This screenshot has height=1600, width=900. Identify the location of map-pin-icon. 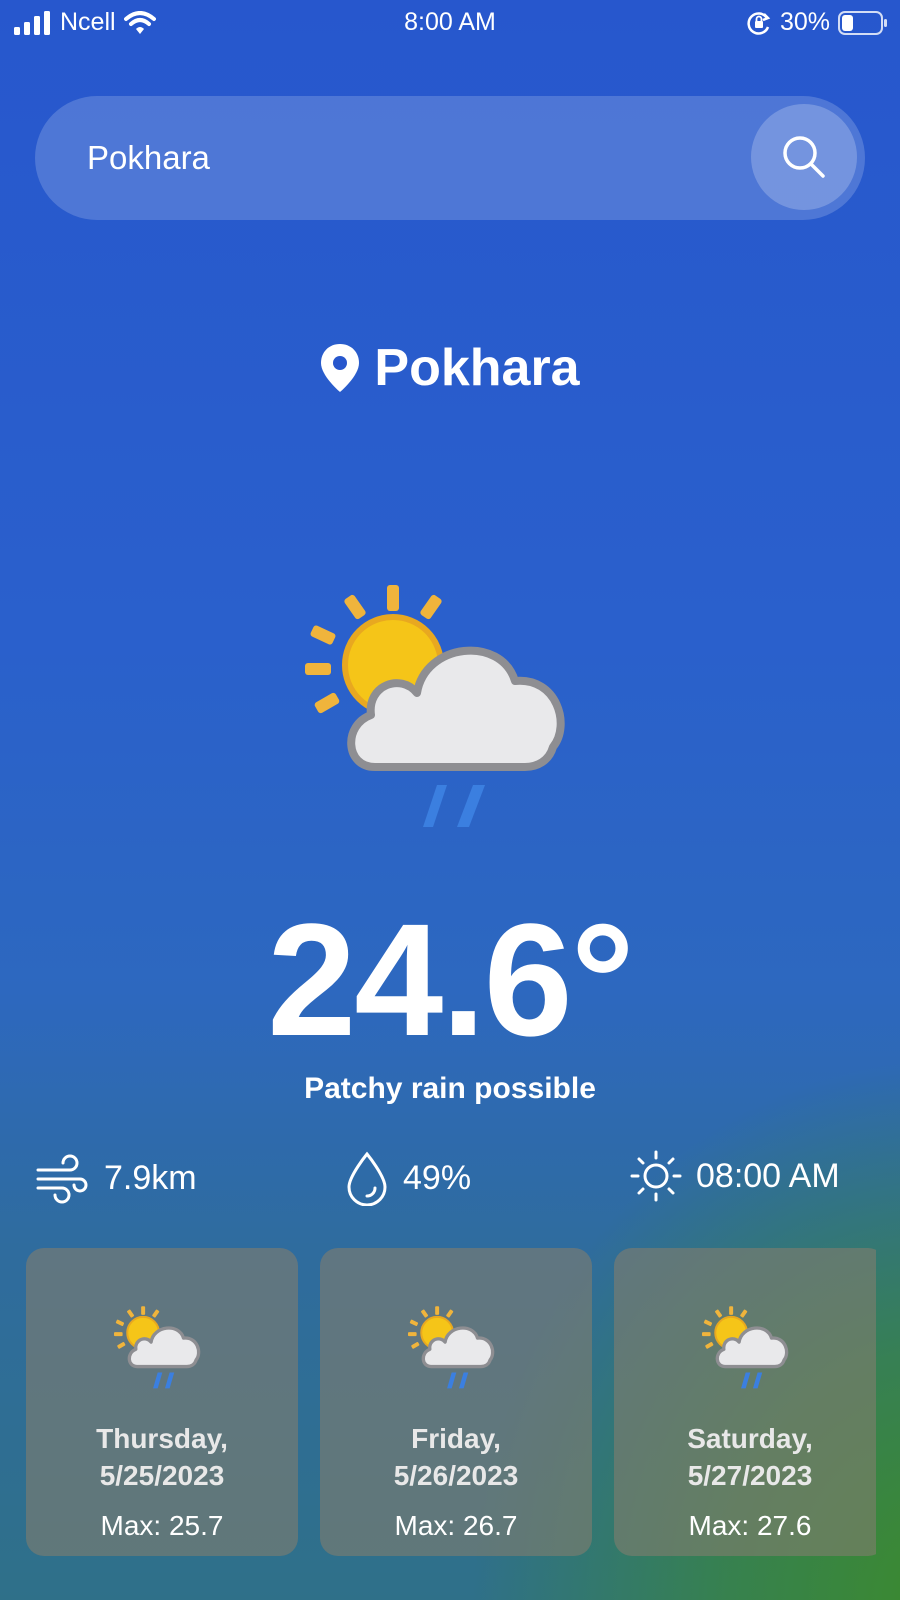
(340, 368).